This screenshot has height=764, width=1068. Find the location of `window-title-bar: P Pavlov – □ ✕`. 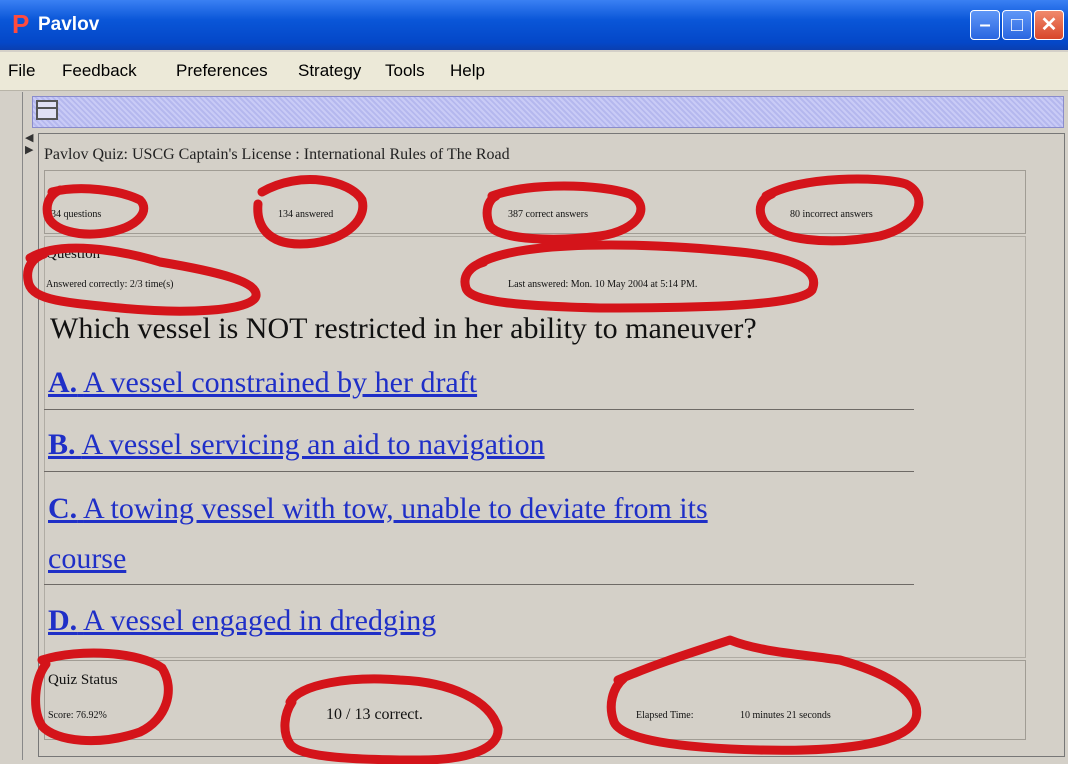

window-title-bar: P Pavlov – □ ✕ is located at coordinates (534, 25).